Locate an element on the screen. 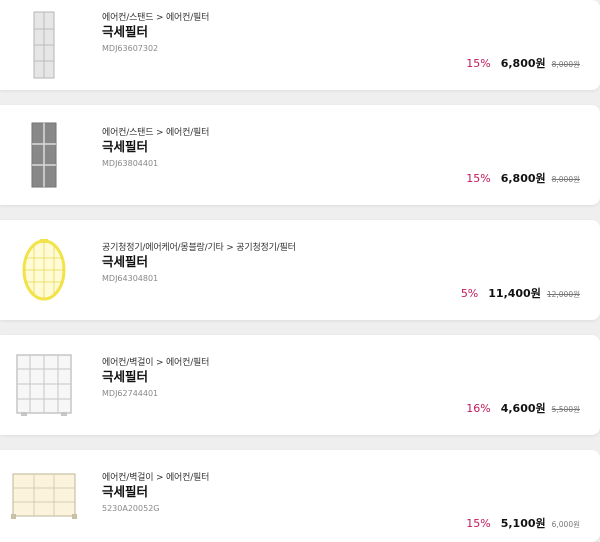 The height and width of the screenshot is (542, 600). product-code: 5230A20052G is located at coordinates (131, 508).